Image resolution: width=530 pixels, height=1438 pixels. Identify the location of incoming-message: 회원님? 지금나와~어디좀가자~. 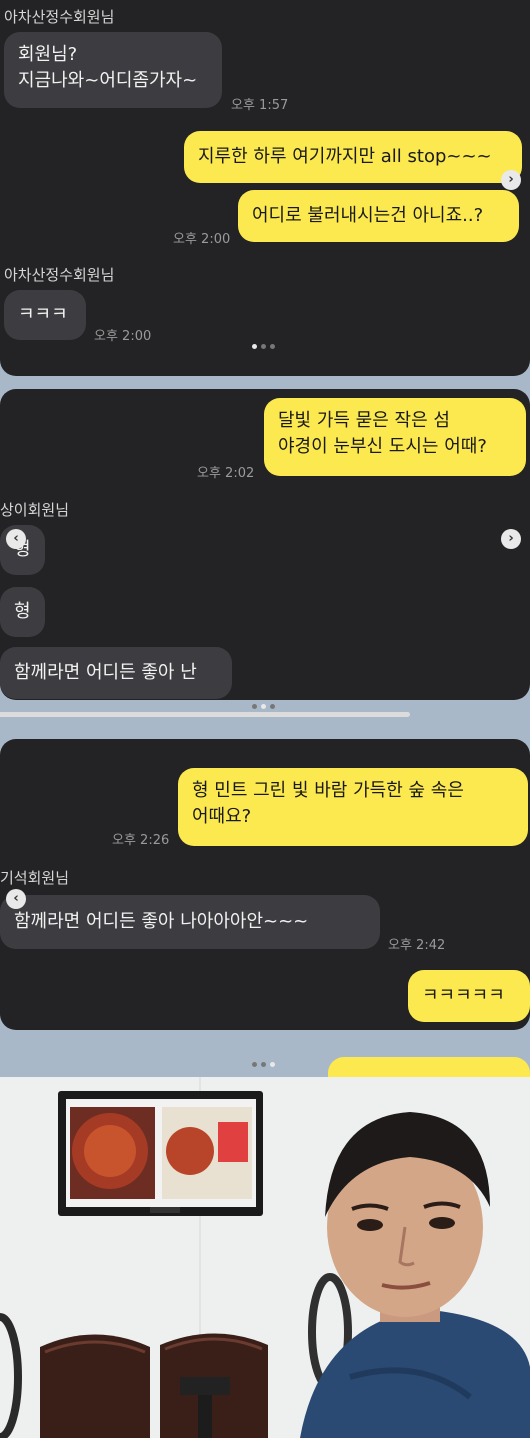
(113, 70).